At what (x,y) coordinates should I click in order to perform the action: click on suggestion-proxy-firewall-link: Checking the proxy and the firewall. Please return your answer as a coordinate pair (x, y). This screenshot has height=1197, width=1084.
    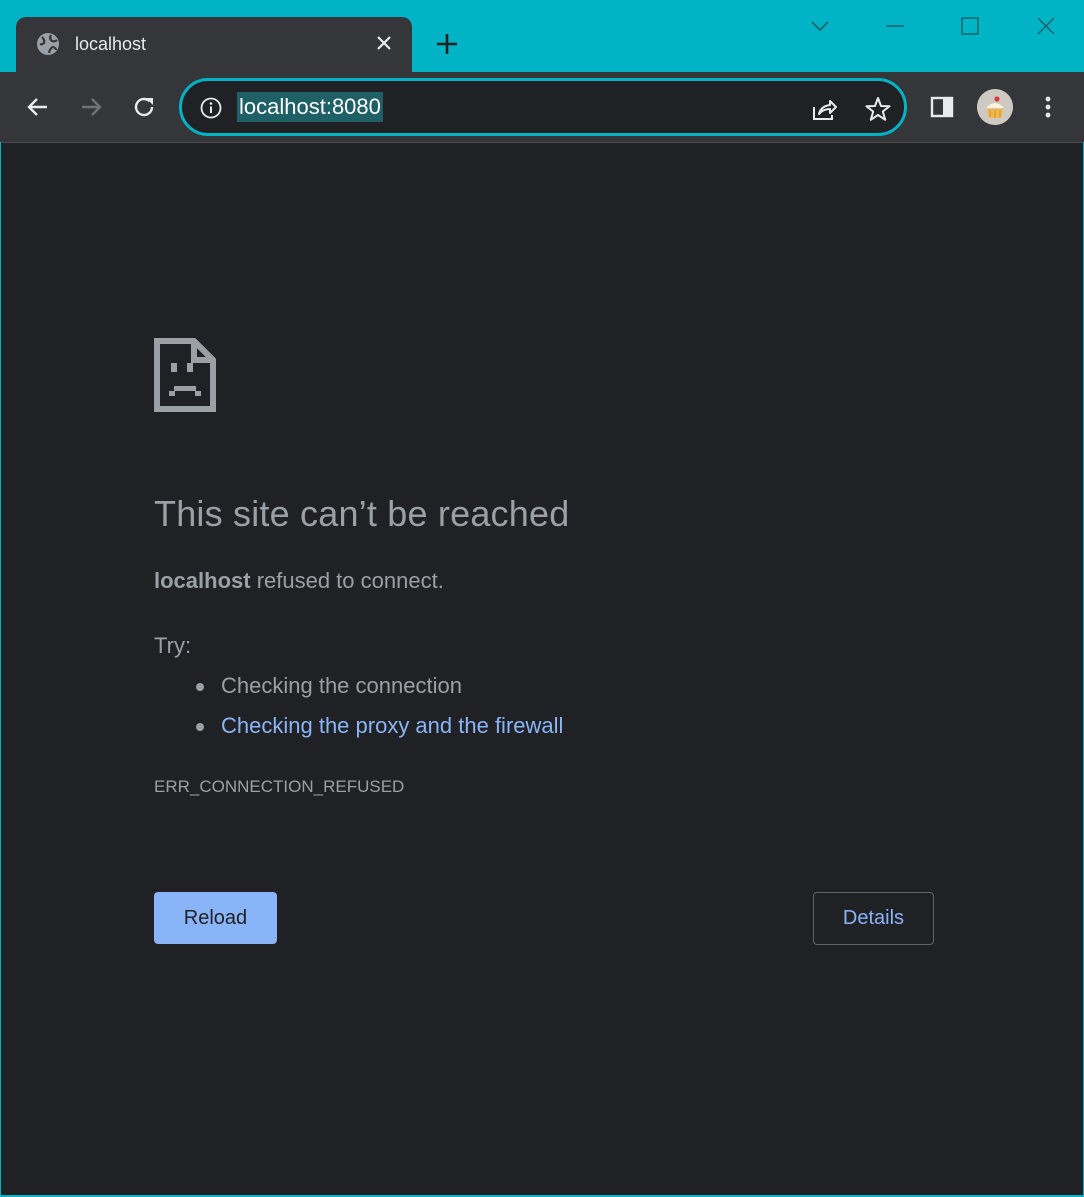
    Looking at the image, I should click on (378, 731).